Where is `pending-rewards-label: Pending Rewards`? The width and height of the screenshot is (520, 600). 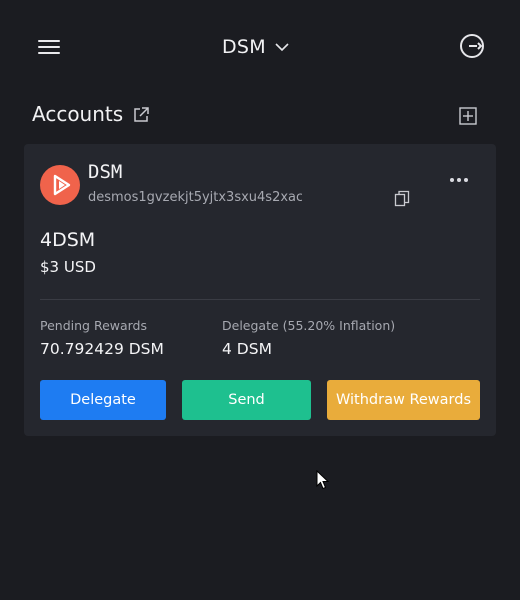 pending-rewards-label: Pending Rewards is located at coordinates (94, 325).